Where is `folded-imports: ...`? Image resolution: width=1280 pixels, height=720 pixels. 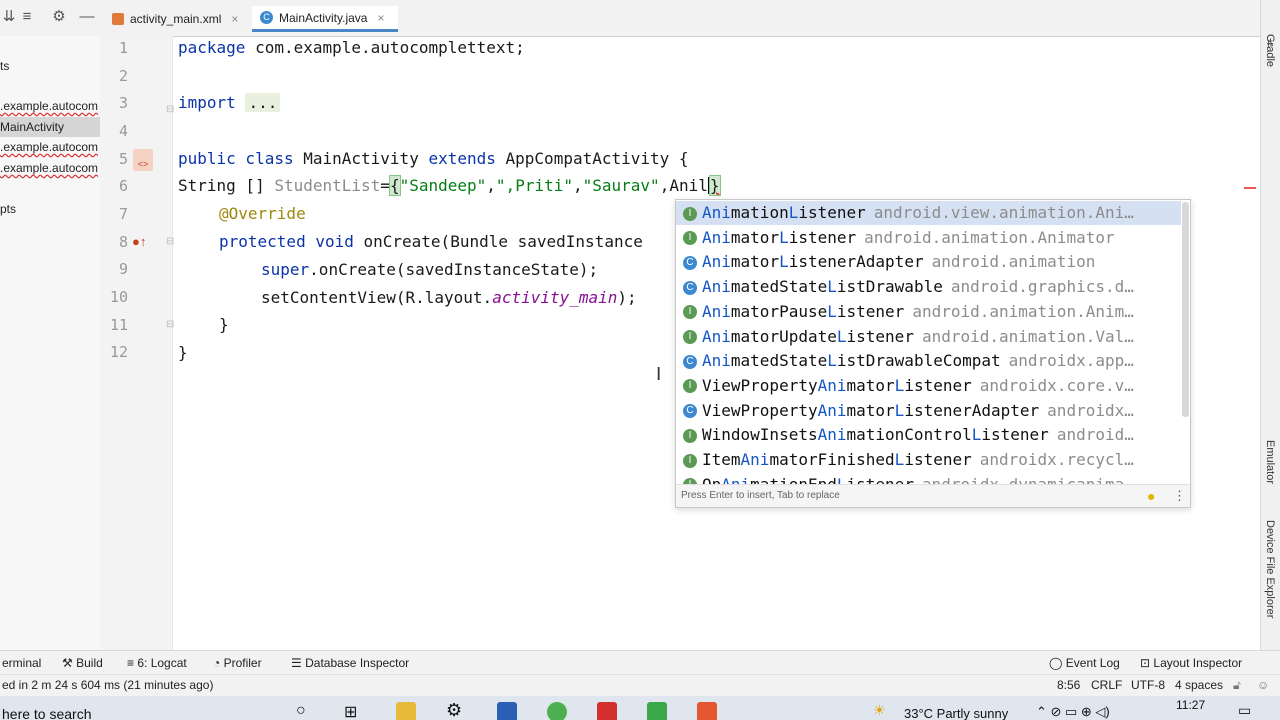
folded-imports: ... is located at coordinates (263, 102).